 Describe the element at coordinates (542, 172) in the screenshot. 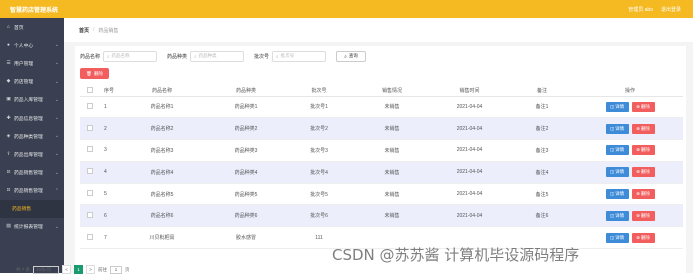

I see `cell-note: 备注4` at that location.